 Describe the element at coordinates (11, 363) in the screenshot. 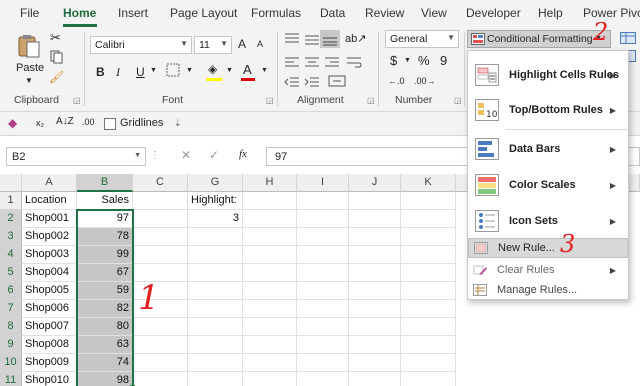

I see `row-header: 10` at that location.